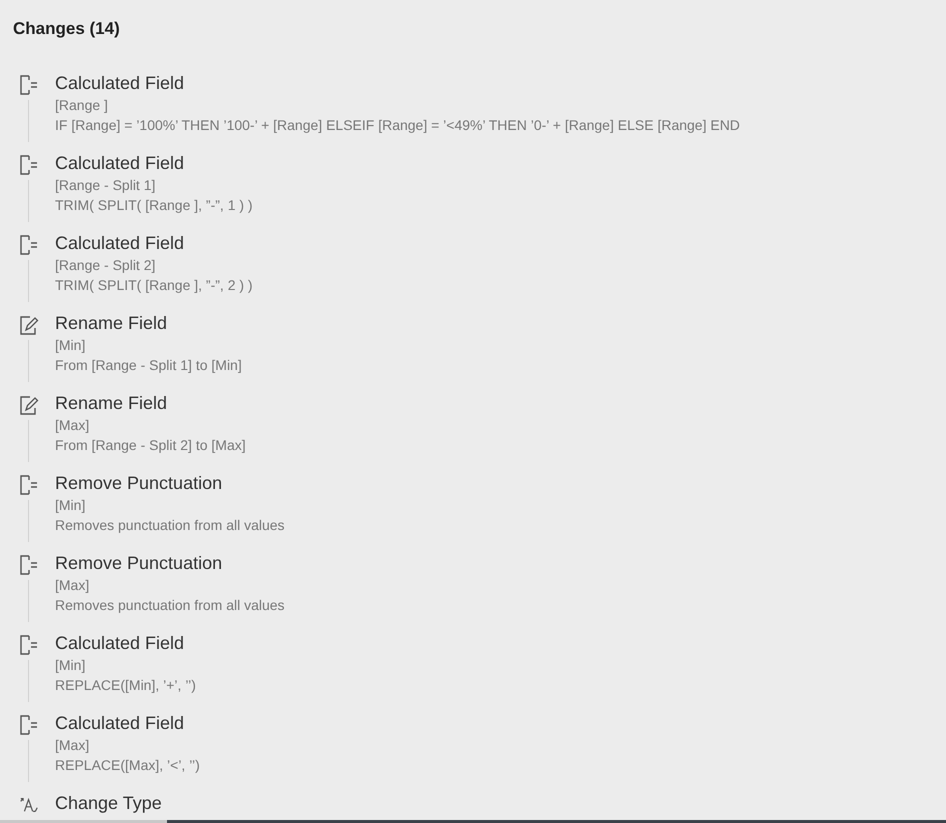  I want to click on change-detail: REPLACE([Min], ’+’, ’’), so click(125, 685).